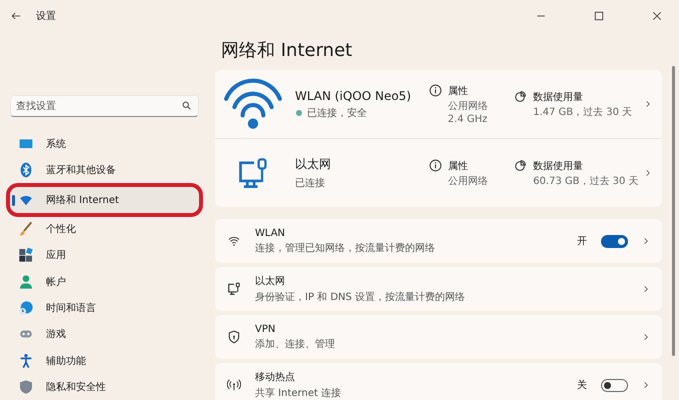 The image size is (679, 400). I want to click on nav-item: 辅助功能, so click(104, 360).